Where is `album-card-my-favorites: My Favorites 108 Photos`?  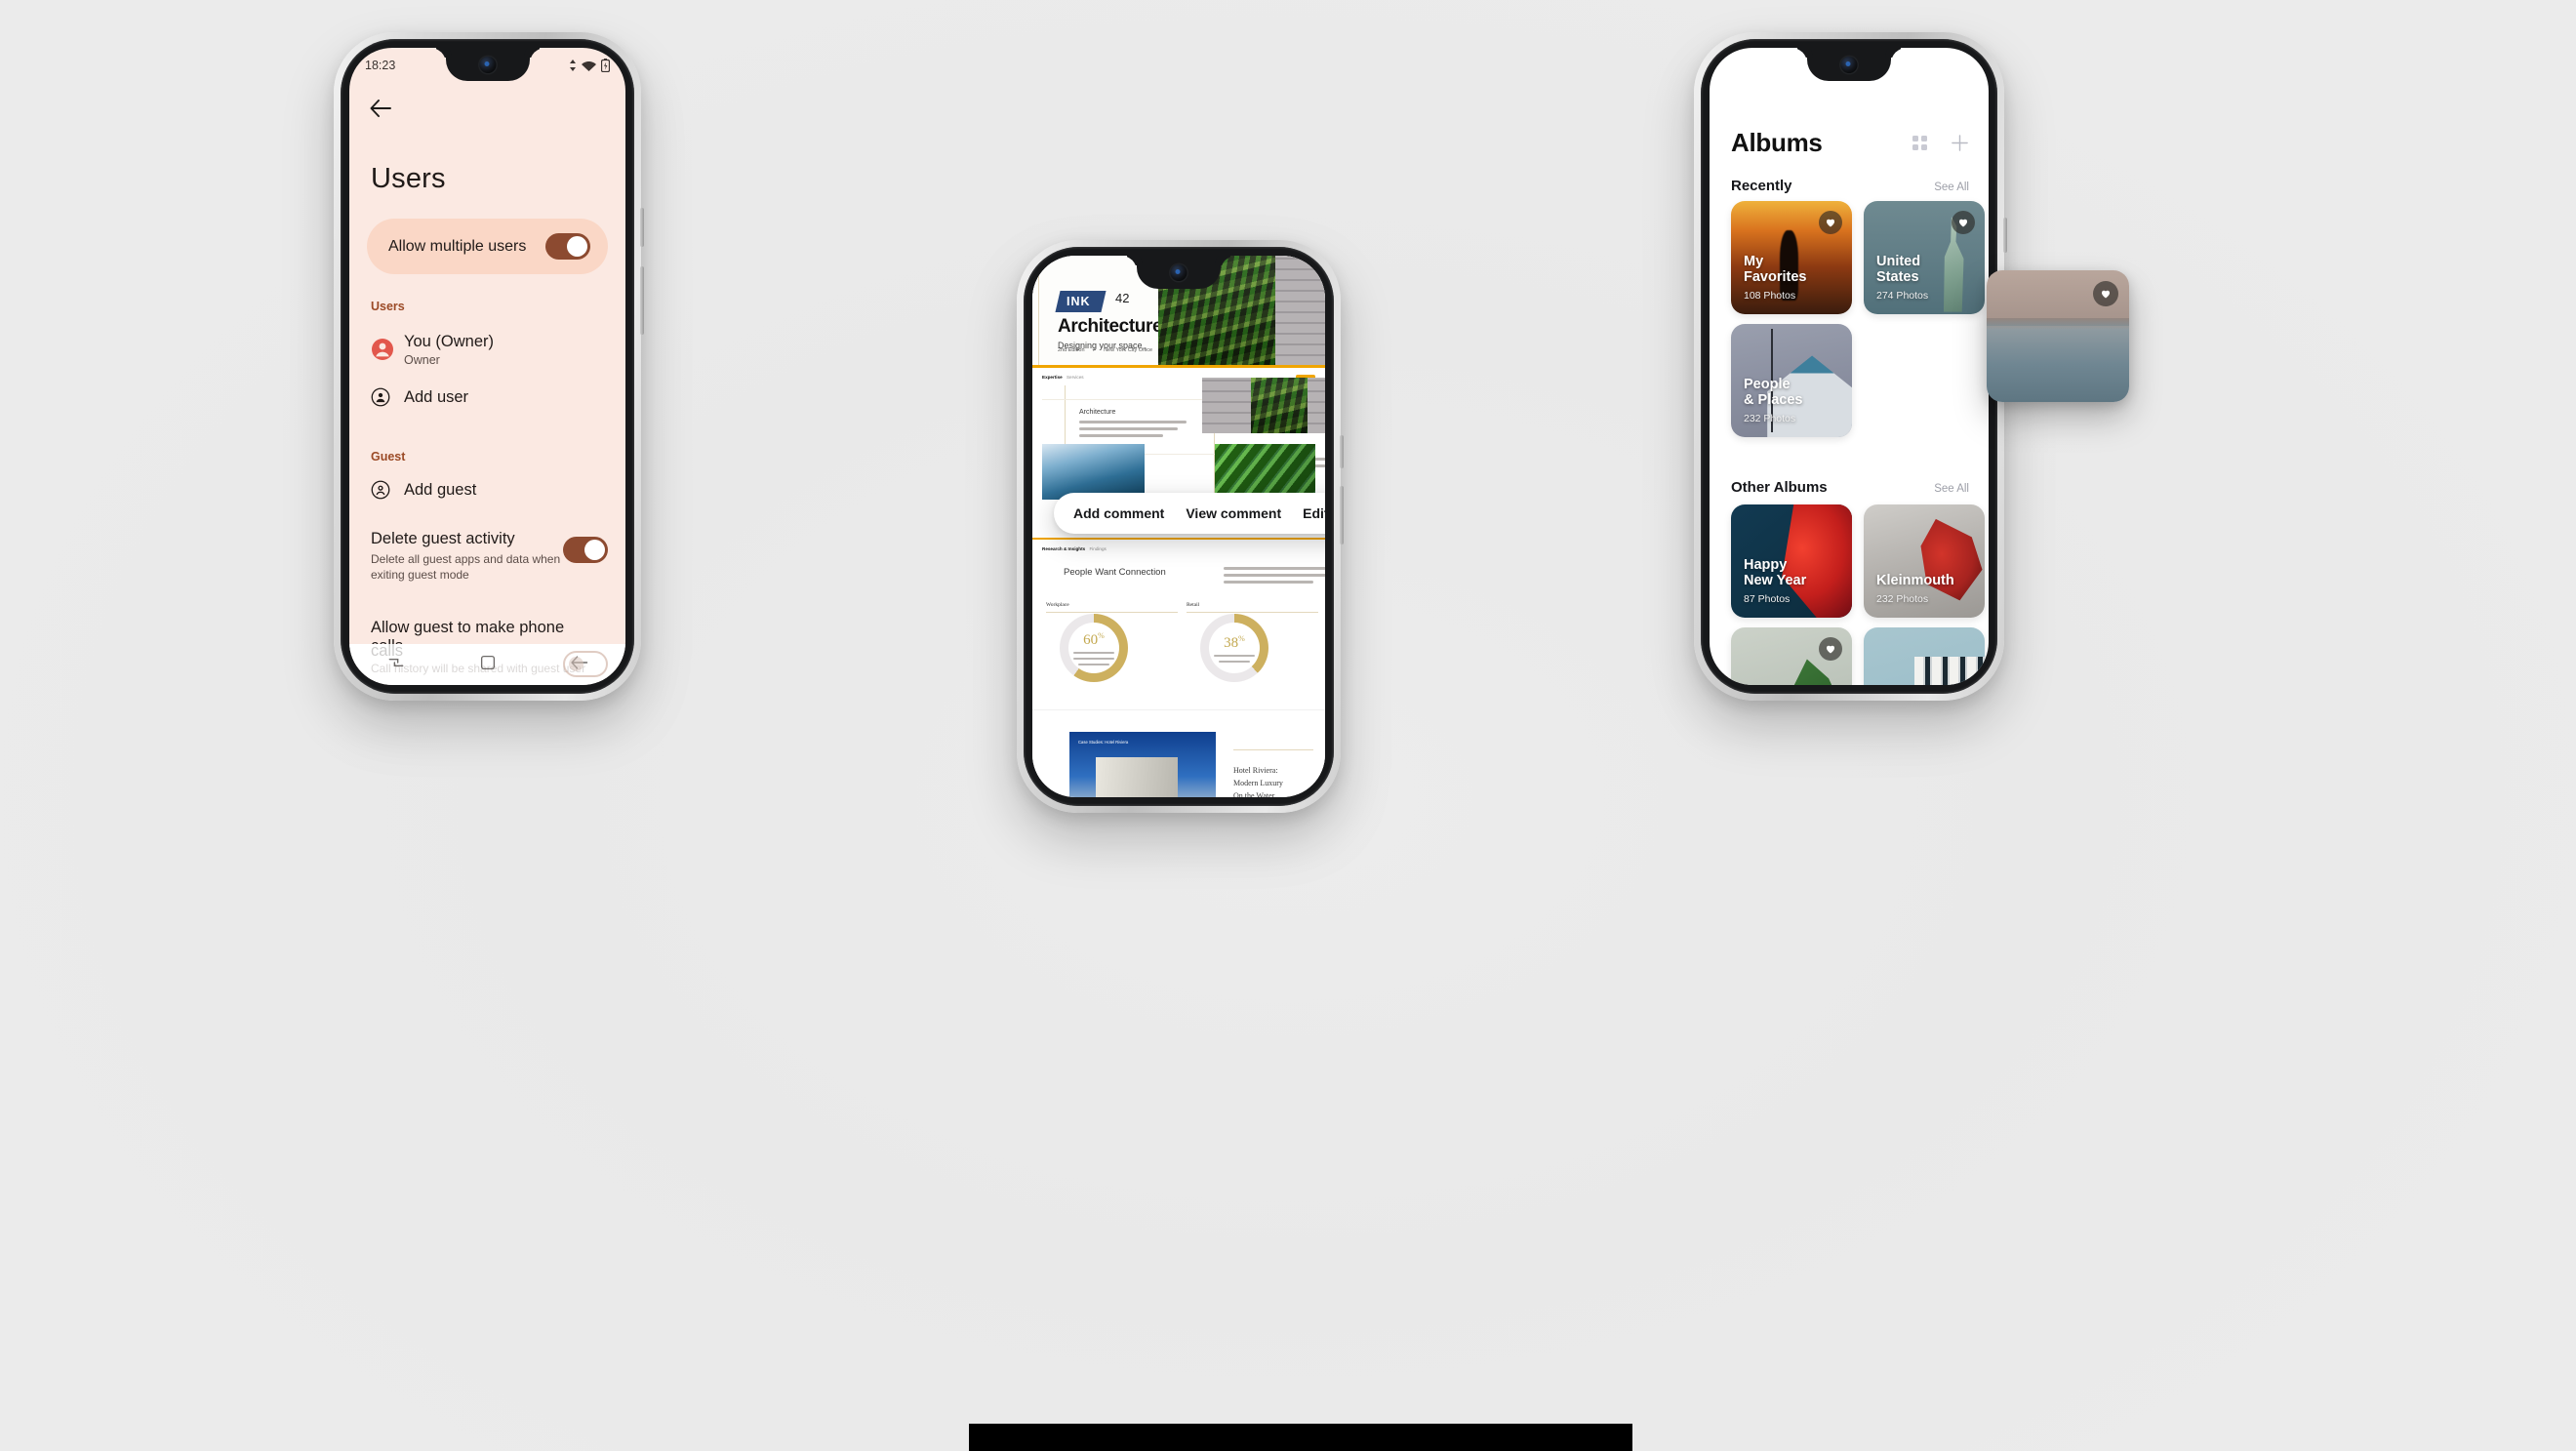 album-card-my-favorites: My Favorites 108 Photos is located at coordinates (1791, 257).